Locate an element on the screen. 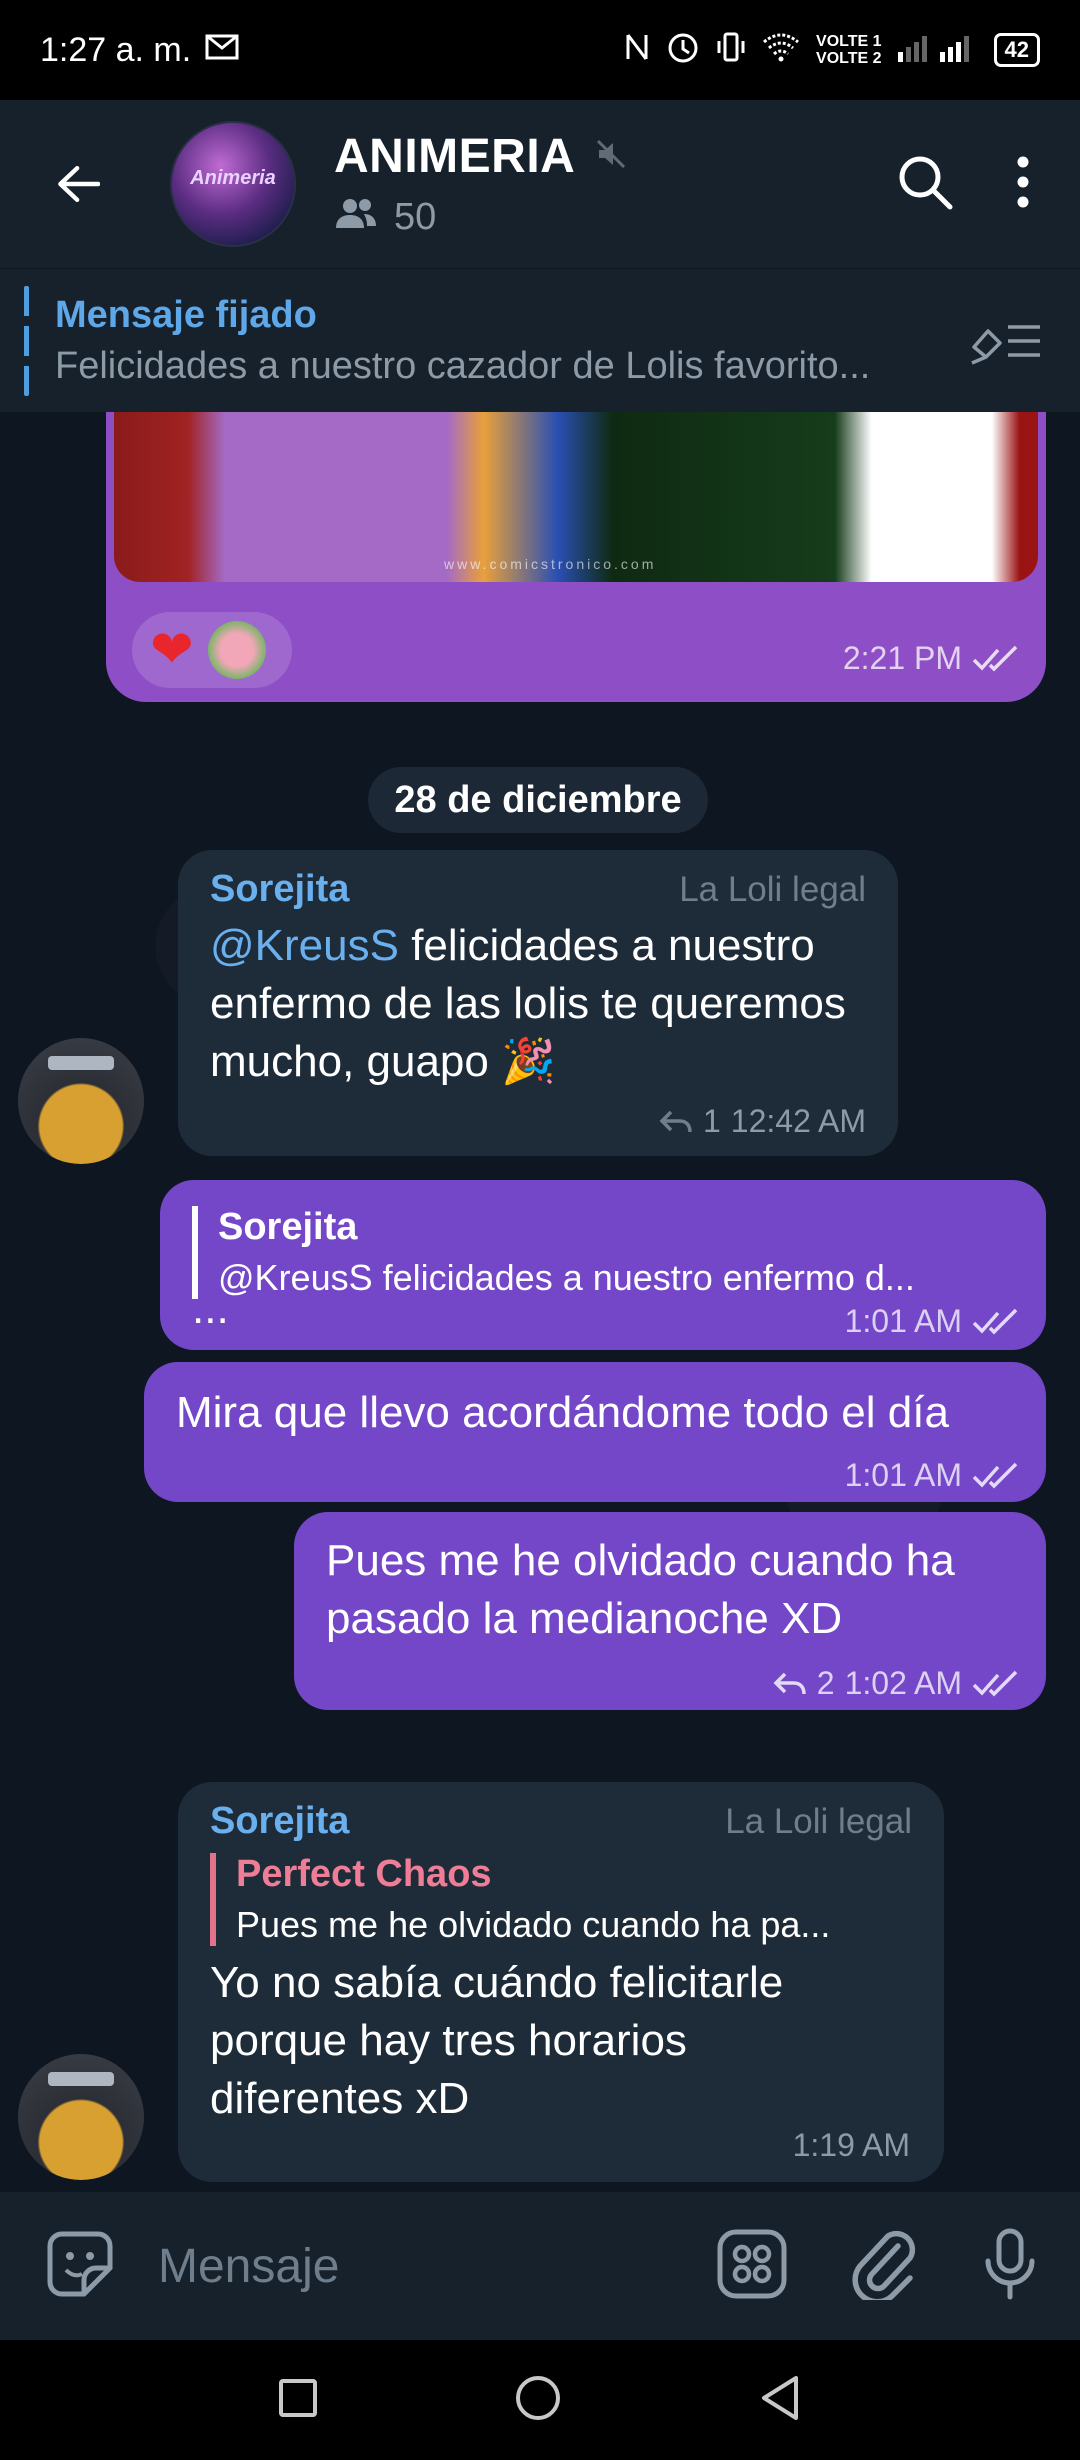 Image resolution: width=1080 pixels, height=2460 pixels. chat-title: ANIMERIA is located at coordinates (455, 156).